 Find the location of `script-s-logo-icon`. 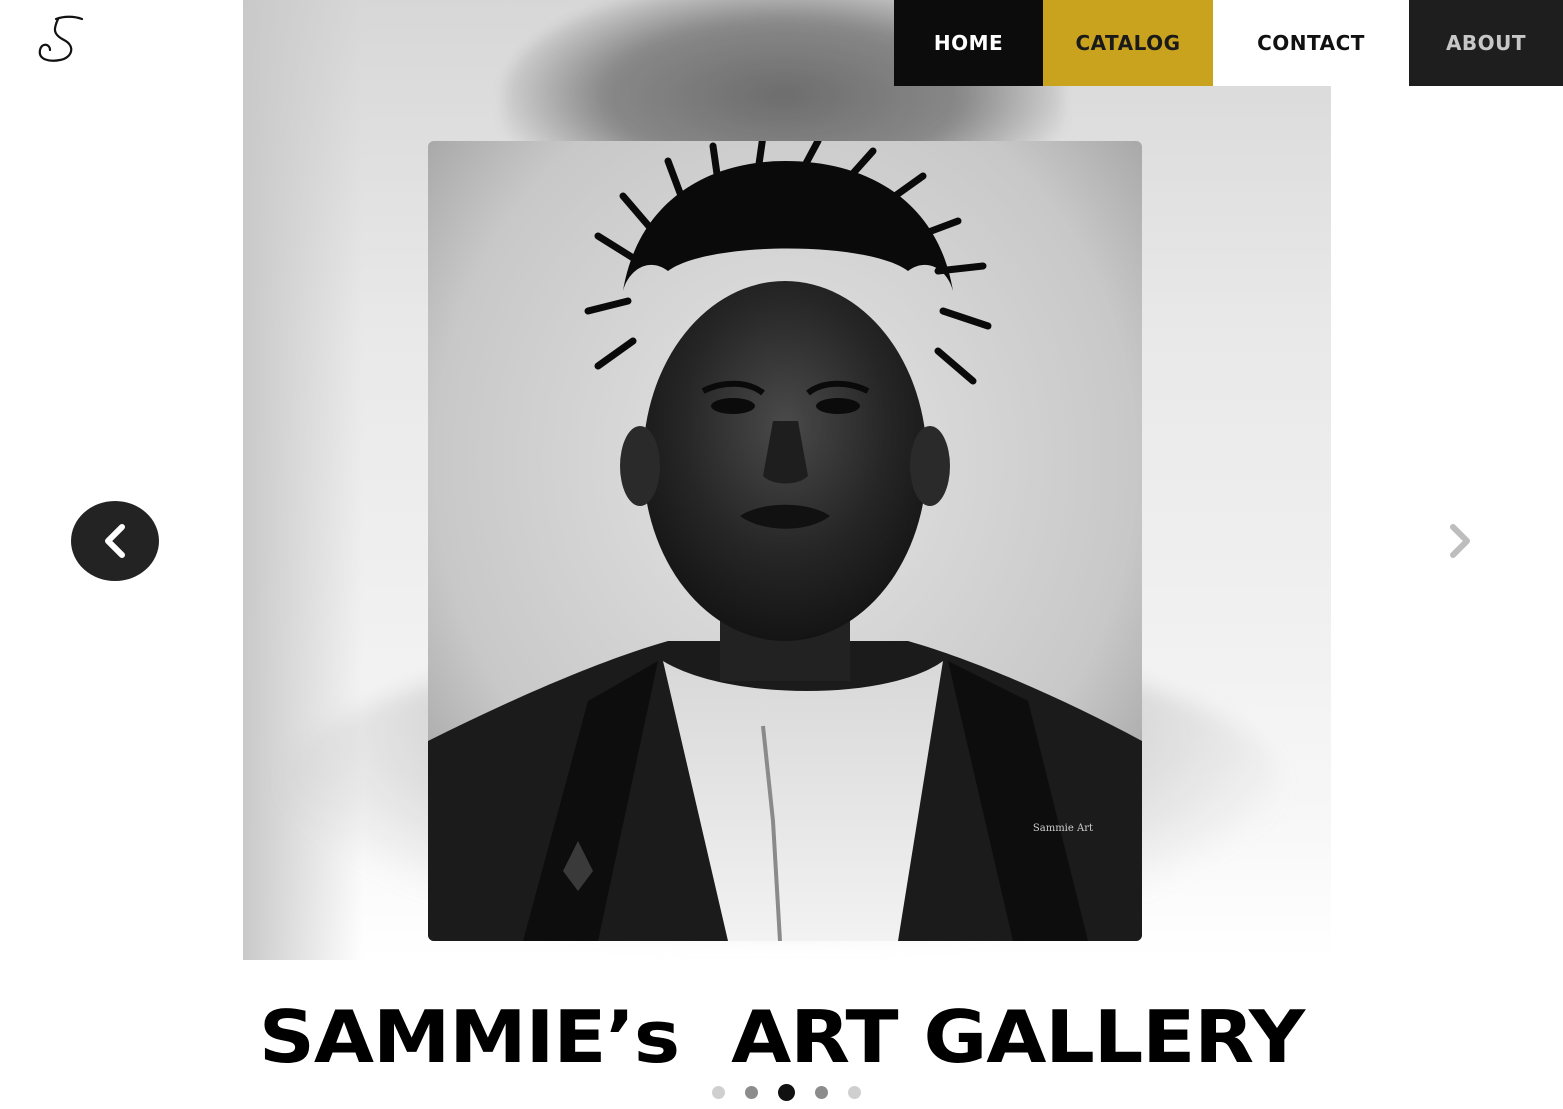

script-s-logo-icon is located at coordinates (61, 38).